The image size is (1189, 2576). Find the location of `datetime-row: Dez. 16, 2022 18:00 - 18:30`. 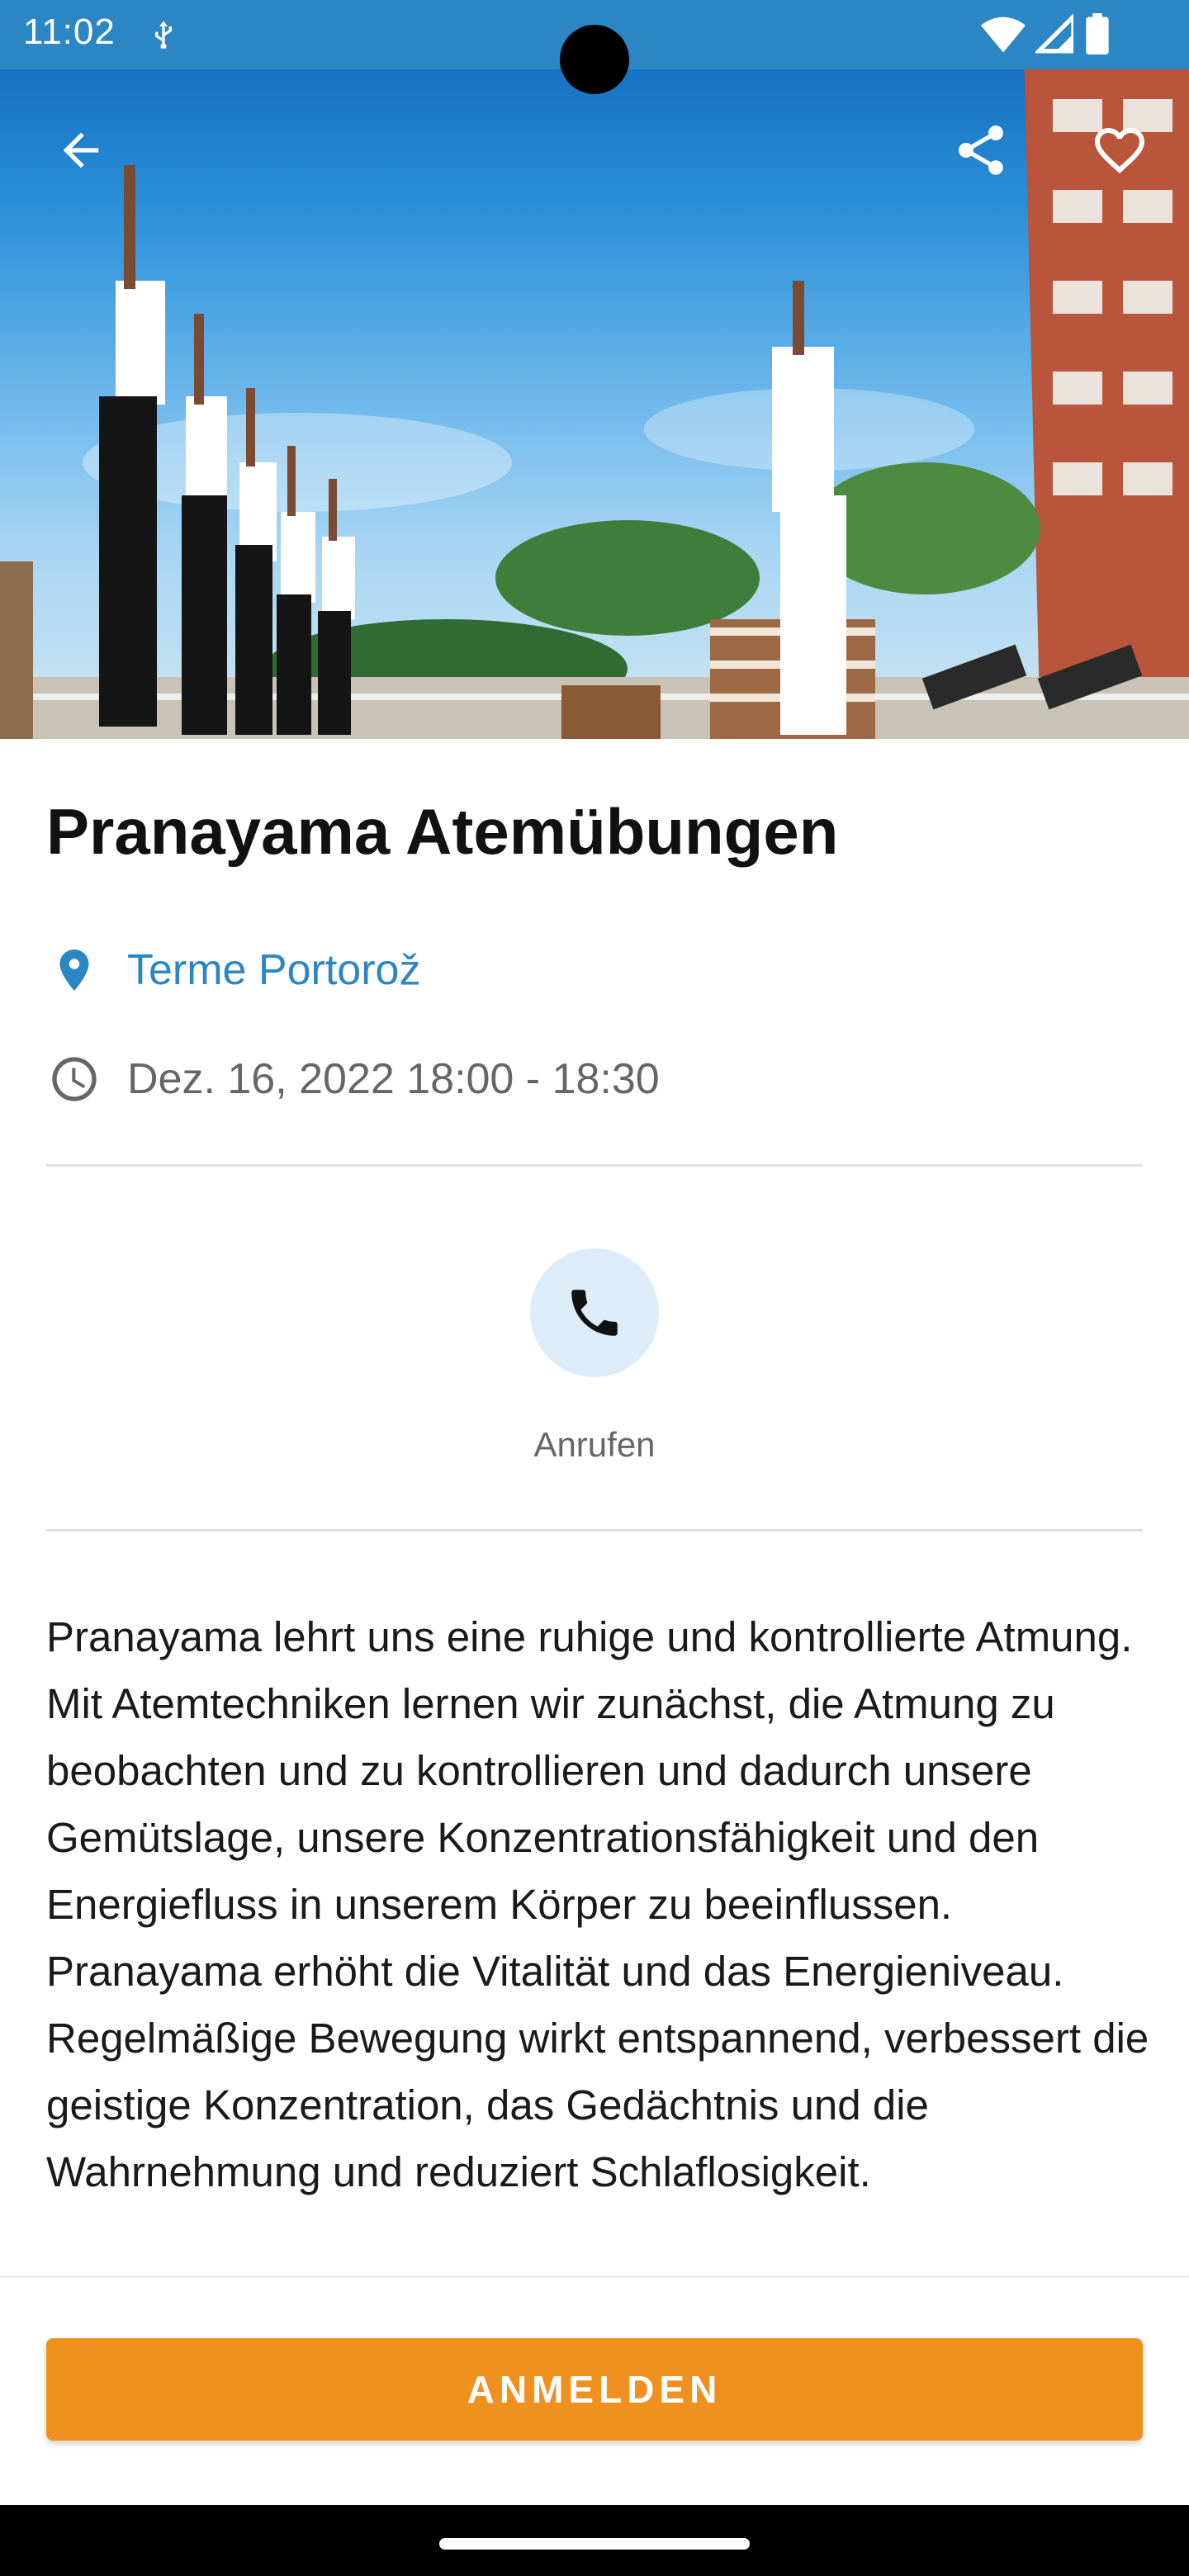

datetime-row: Dez. 16, 2022 18:00 - 18:30 is located at coordinates (353, 1079).